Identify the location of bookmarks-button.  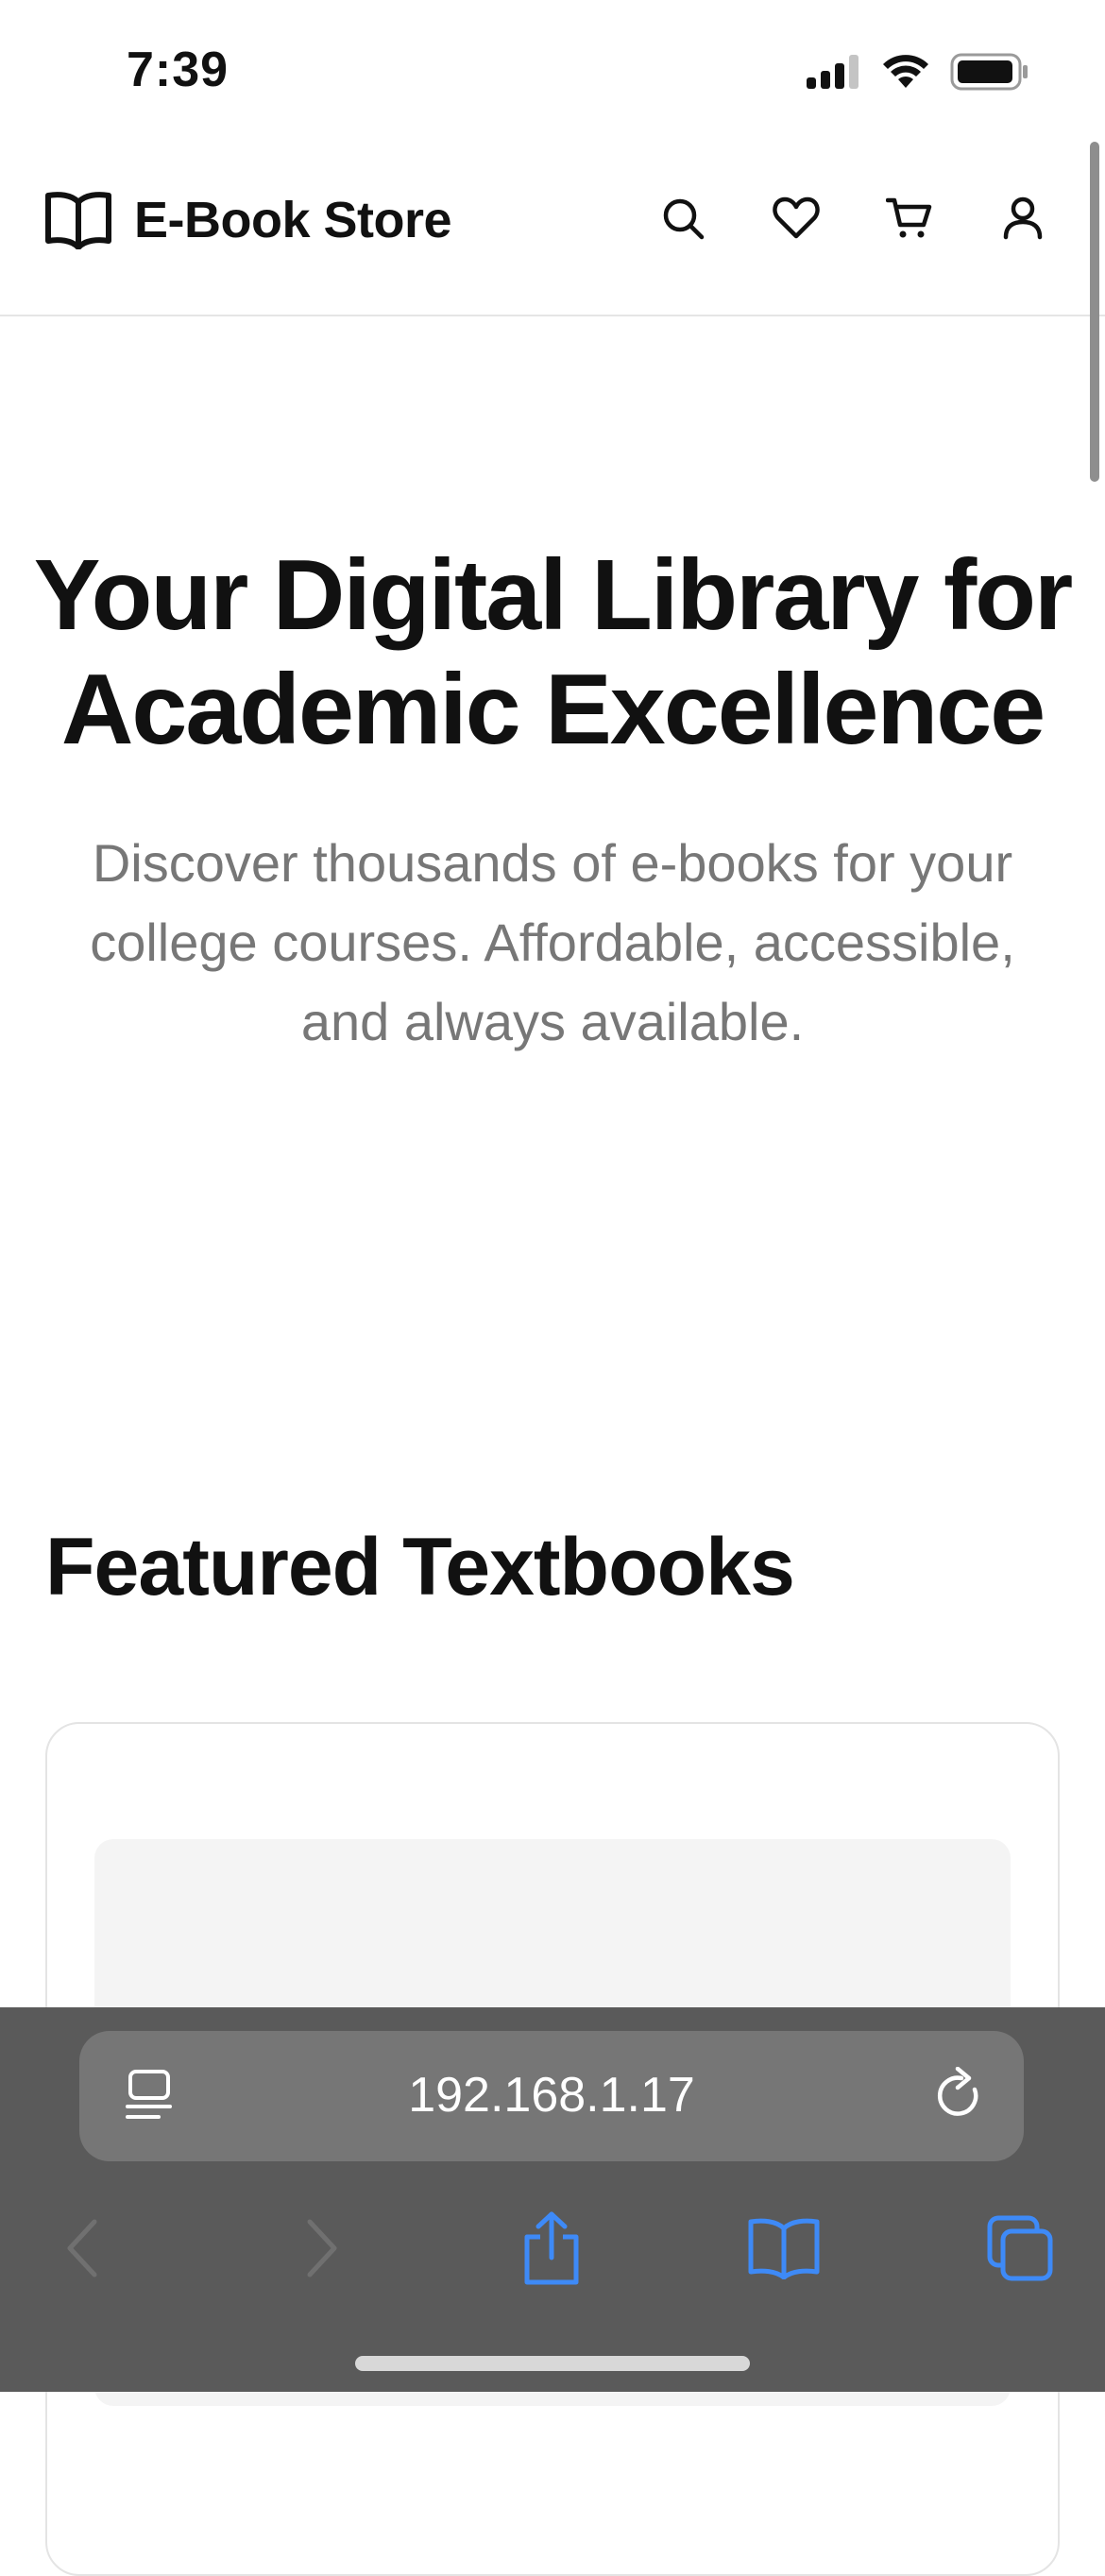
(784, 2248).